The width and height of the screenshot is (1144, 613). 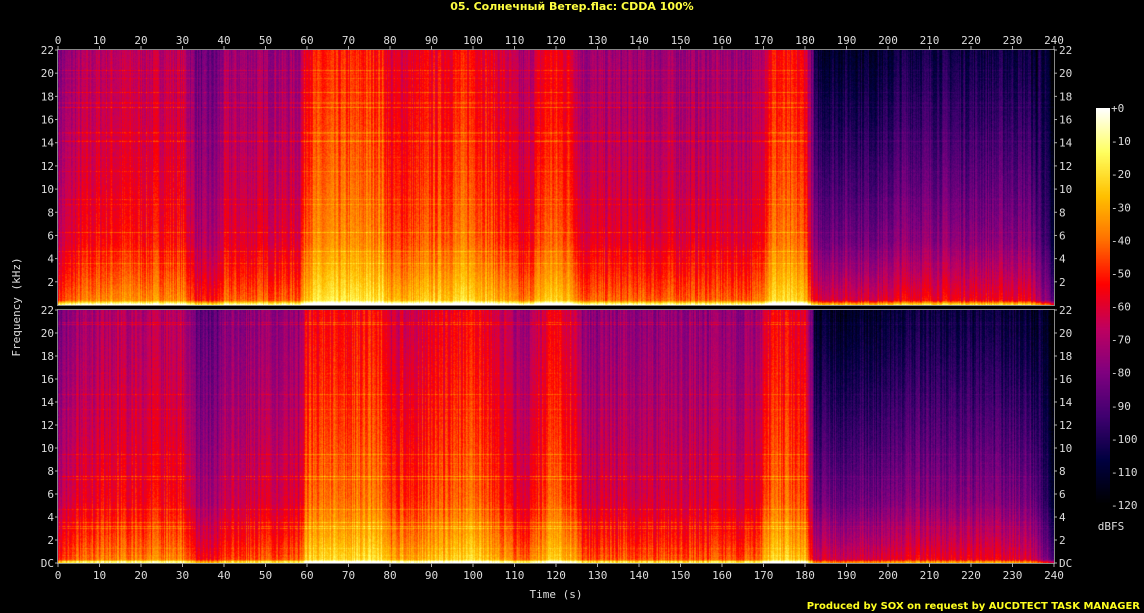 What do you see at coordinates (99, 40) in the screenshot?
I see `x-tick-label-top: 10` at bounding box center [99, 40].